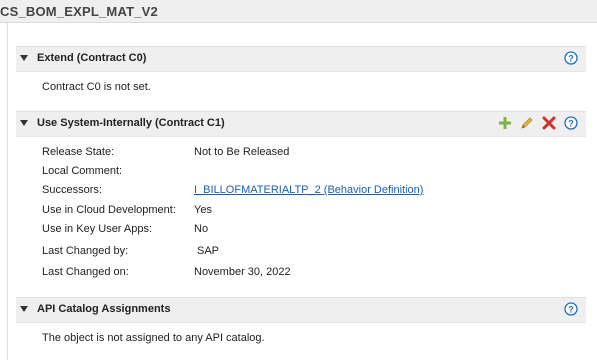 This screenshot has height=360, width=597. I want to click on field-label-release-state: Release State:, so click(78, 152).